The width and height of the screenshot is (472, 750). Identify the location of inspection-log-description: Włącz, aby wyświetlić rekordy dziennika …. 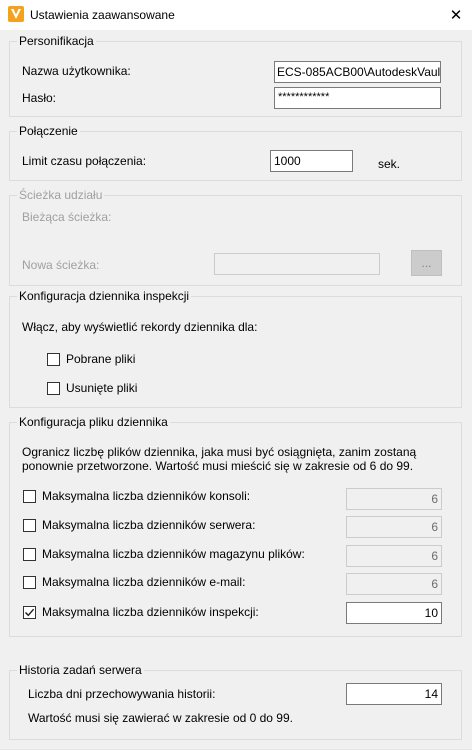
(140, 327).